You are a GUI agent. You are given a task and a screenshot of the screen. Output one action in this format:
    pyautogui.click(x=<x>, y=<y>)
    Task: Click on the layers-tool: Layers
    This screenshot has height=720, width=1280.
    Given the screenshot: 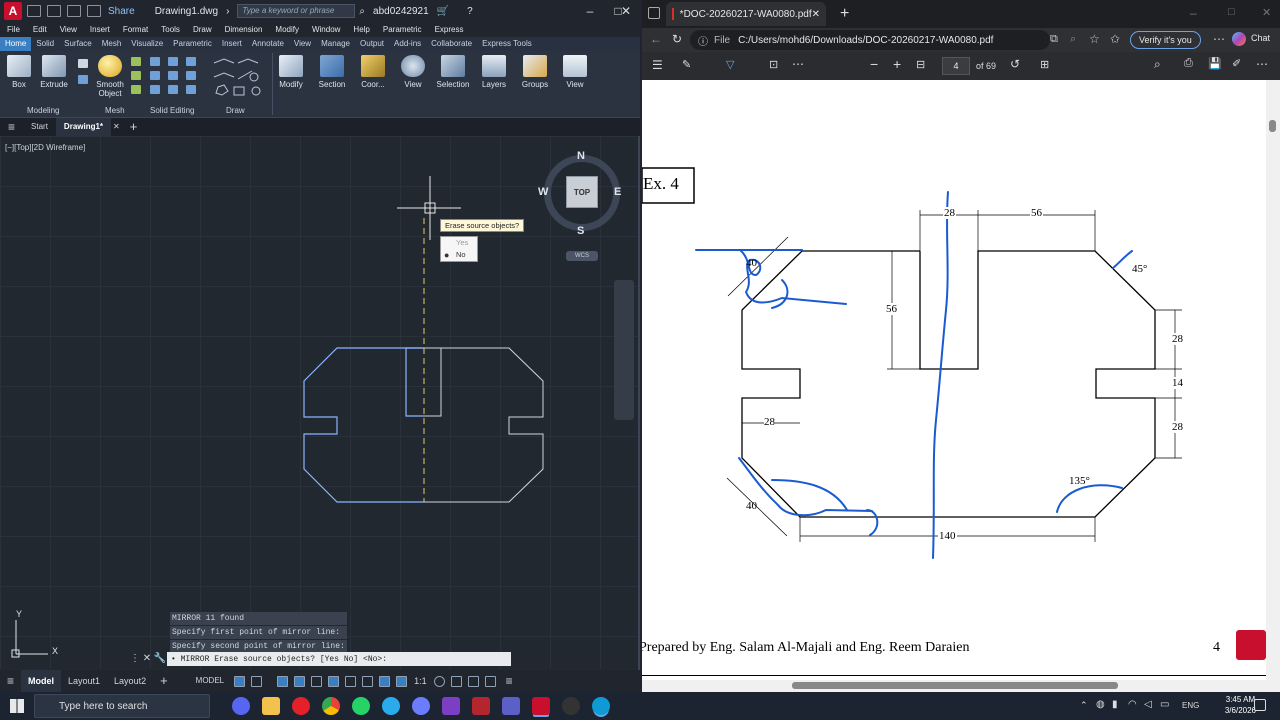 What is the action you would take?
    pyautogui.click(x=494, y=72)
    